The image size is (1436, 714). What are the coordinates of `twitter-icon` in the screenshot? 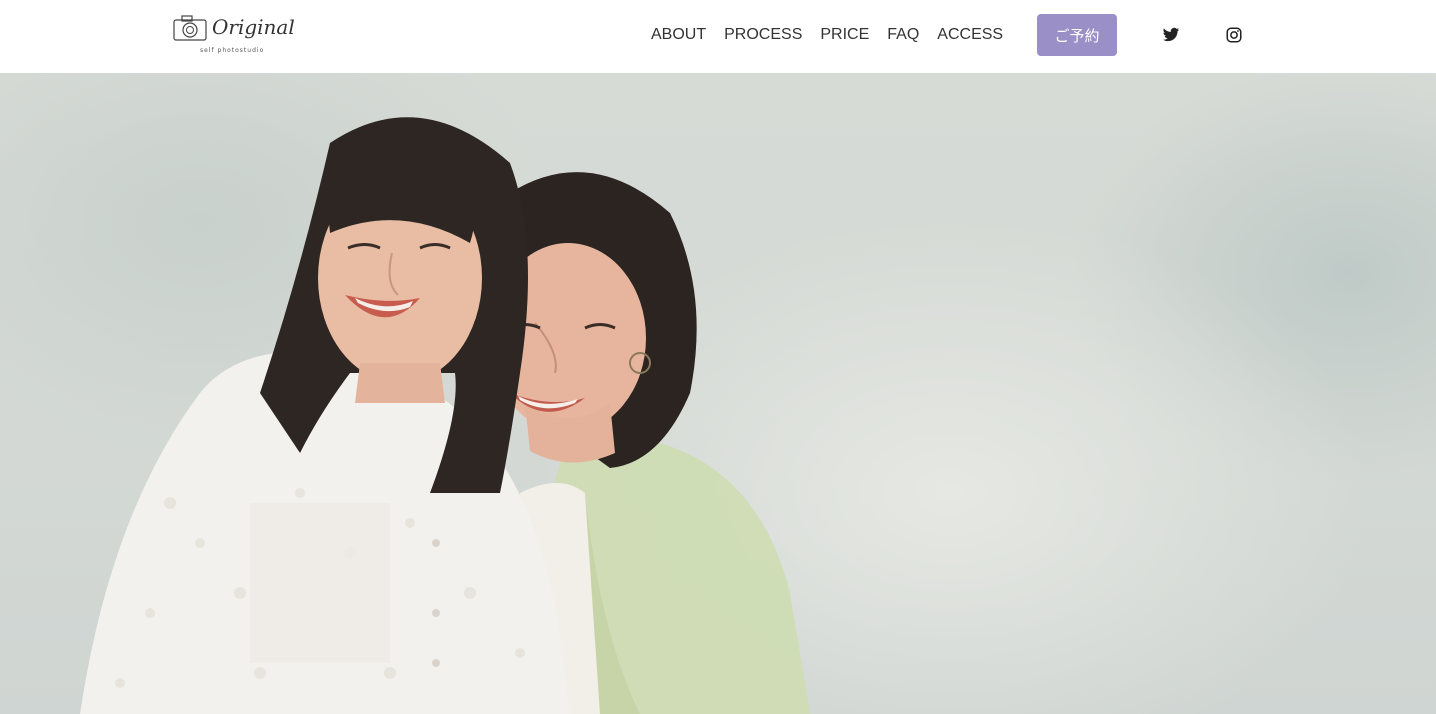 It's located at (1171, 34).